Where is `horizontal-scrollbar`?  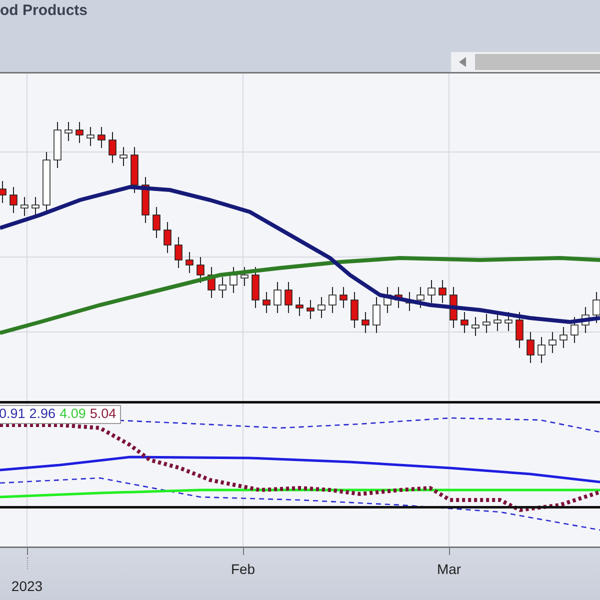 horizontal-scrollbar is located at coordinates (525, 62).